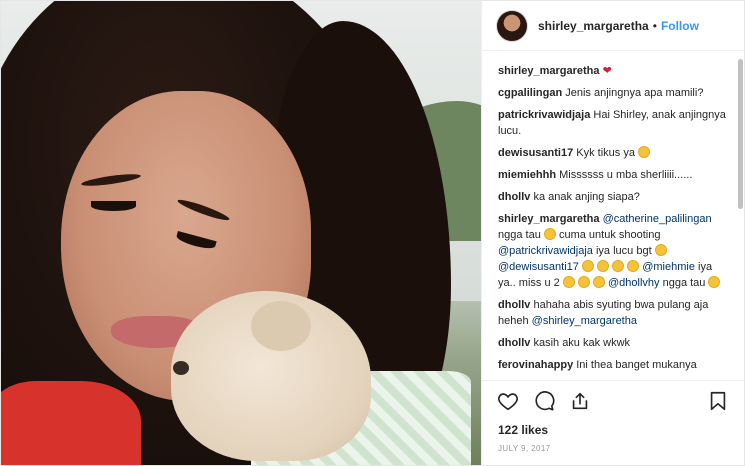 The image size is (745, 466). What do you see at coordinates (535, 153) in the screenshot?
I see `comment-username: dewisusanti17` at bounding box center [535, 153].